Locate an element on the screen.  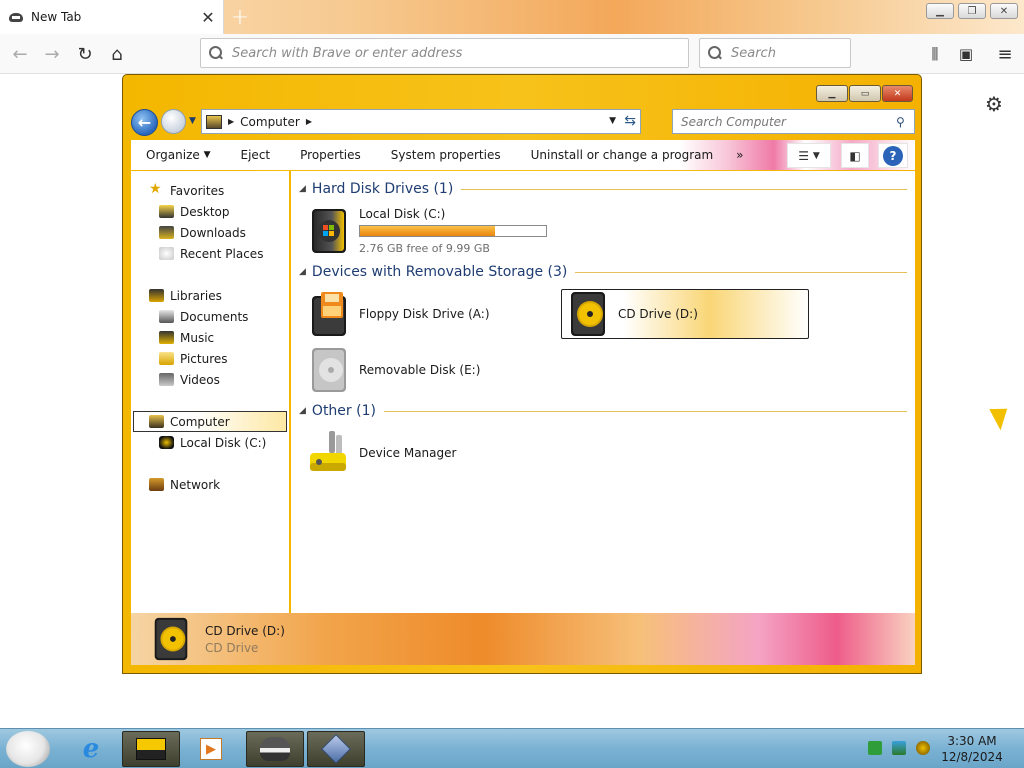
group-other: ◢ Other (1) is located at coordinates (603, 411).